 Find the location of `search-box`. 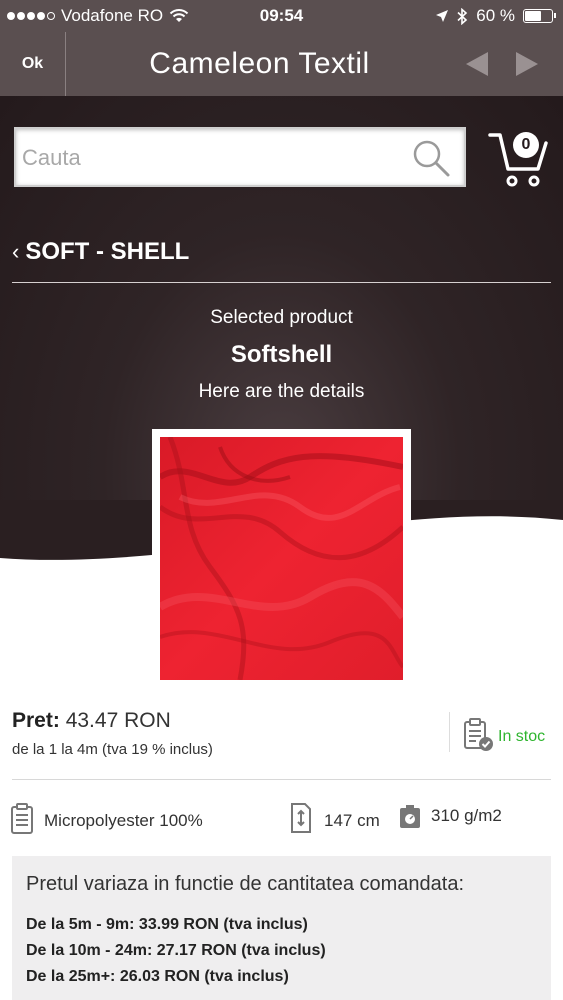

search-box is located at coordinates (240, 157).